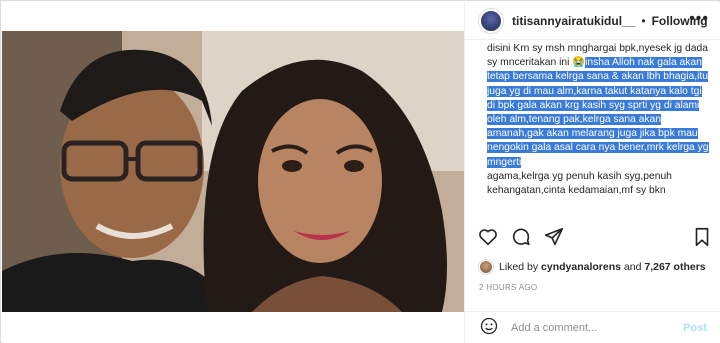  Describe the element at coordinates (699, 19) in the screenshot. I see `more-options-icon: •••` at that location.